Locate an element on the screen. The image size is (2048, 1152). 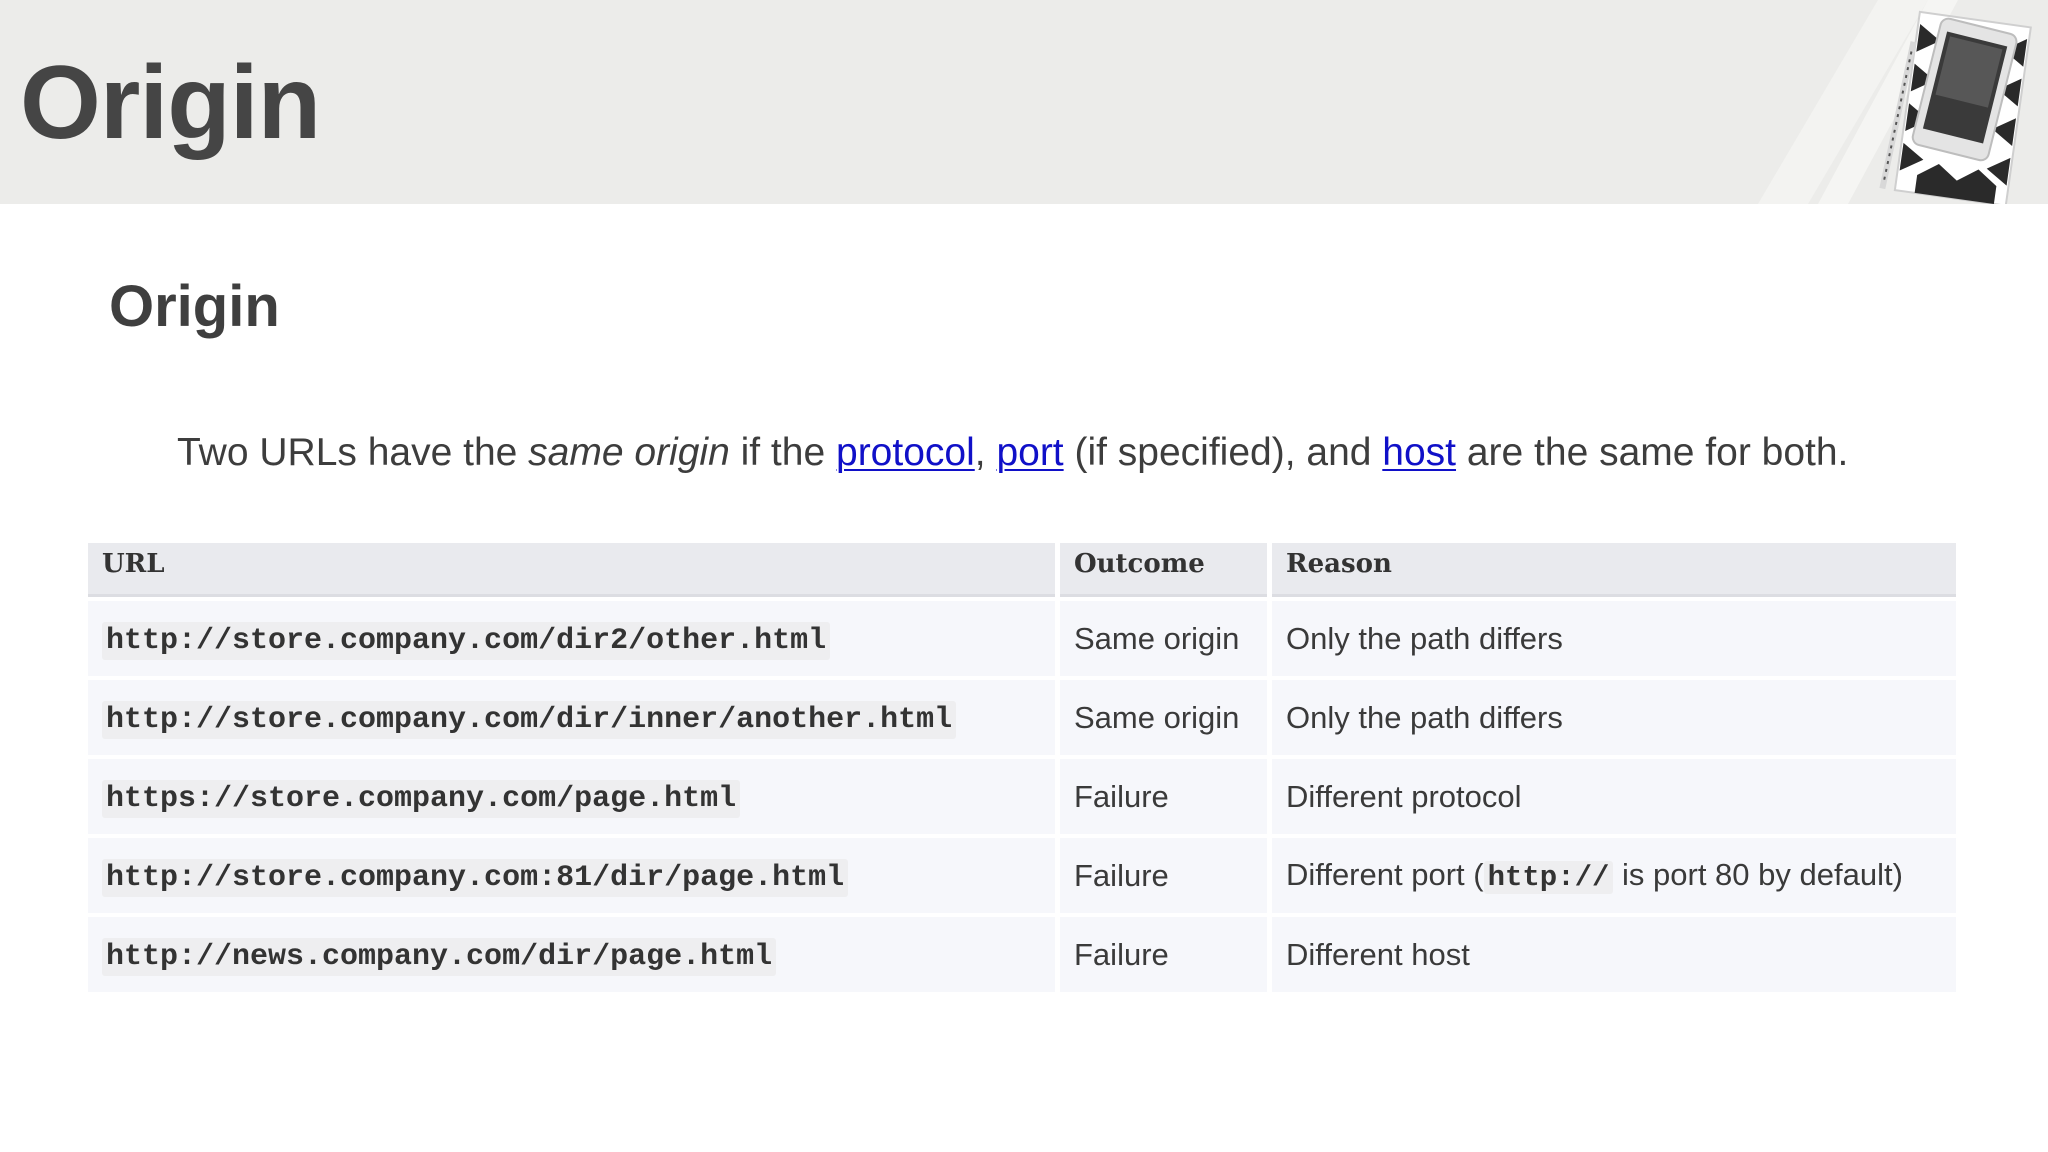
intro-text-4: are the same for both. is located at coordinates (1652, 452).